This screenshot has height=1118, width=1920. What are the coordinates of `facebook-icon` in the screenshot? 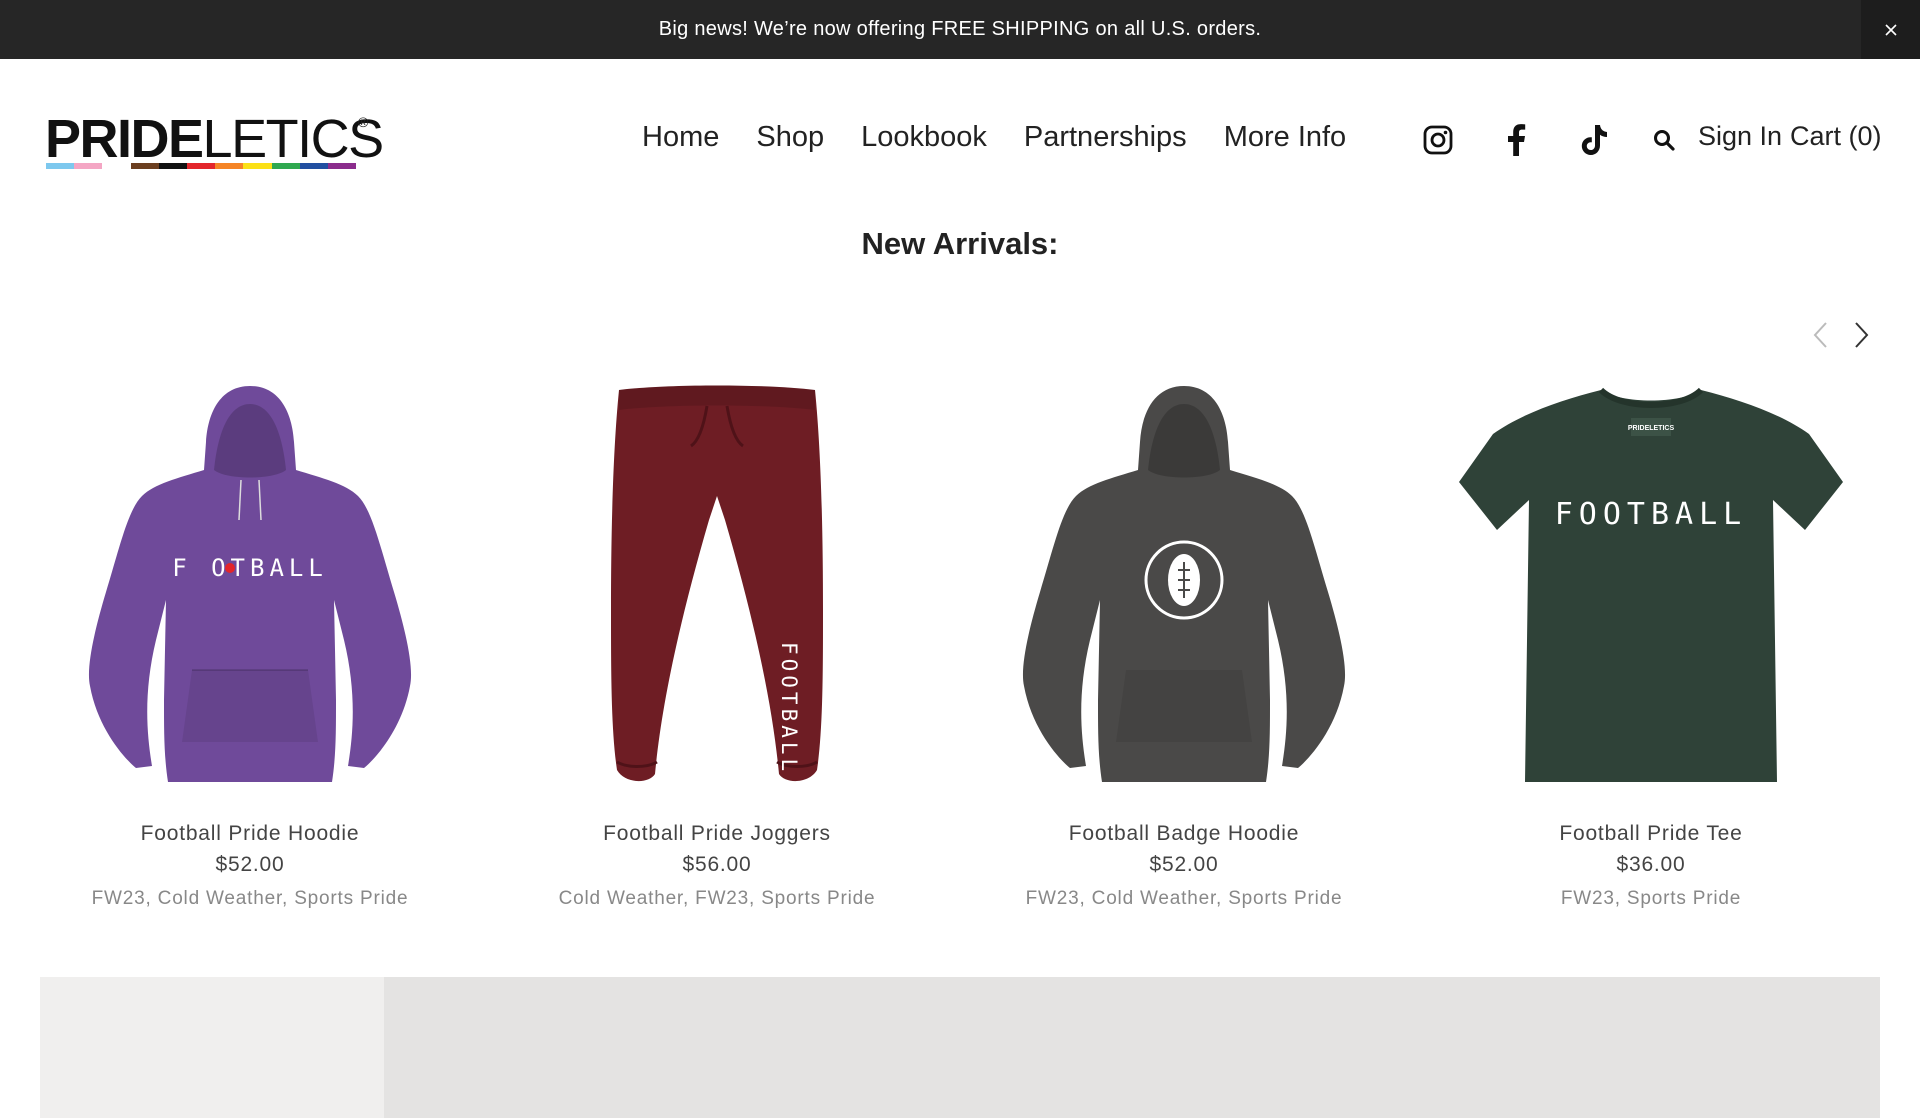 It's located at (1517, 140).